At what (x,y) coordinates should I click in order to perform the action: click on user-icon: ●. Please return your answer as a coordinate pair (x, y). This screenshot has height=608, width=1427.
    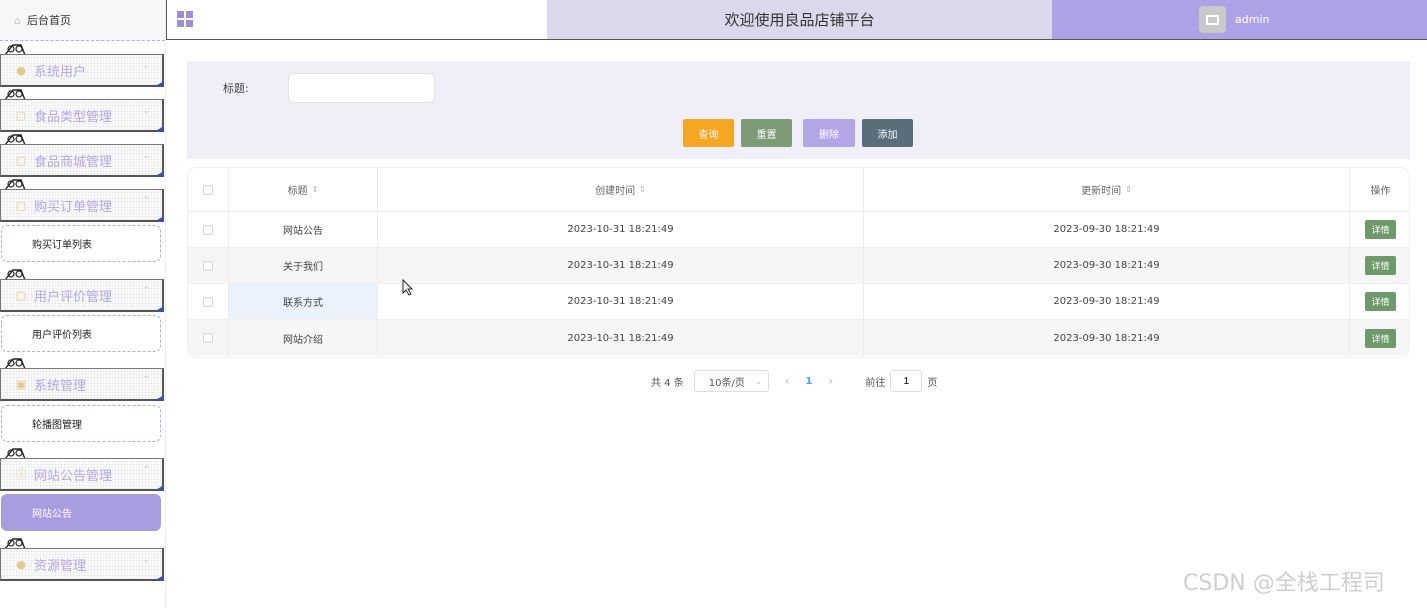
    Looking at the image, I should click on (21, 70).